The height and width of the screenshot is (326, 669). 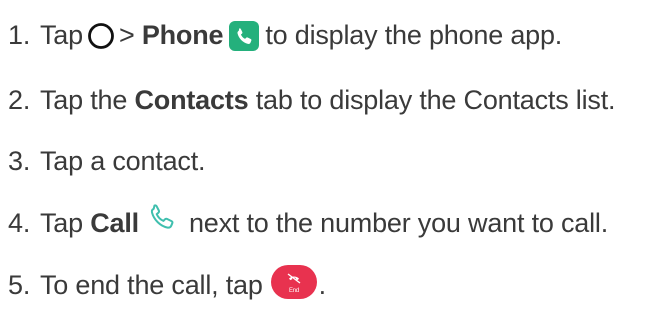 What do you see at coordinates (114, 223) in the screenshot?
I see `call-label: Call` at bounding box center [114, 223].